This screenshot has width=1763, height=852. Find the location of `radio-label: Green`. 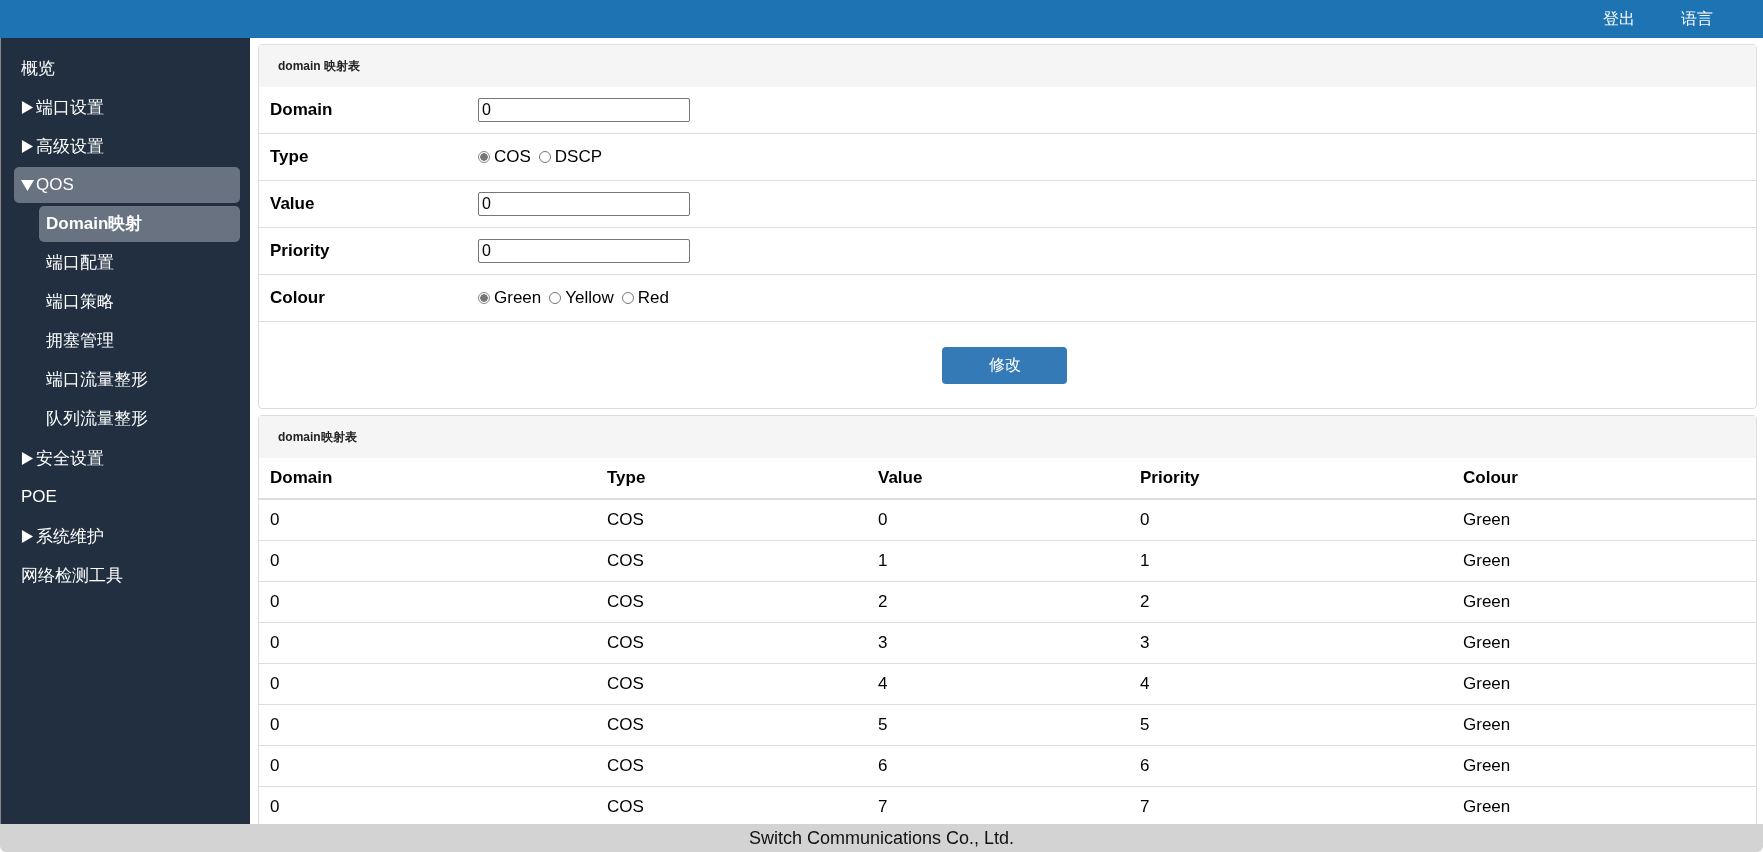

radio-label: Green is located at coordinates (518, 298).